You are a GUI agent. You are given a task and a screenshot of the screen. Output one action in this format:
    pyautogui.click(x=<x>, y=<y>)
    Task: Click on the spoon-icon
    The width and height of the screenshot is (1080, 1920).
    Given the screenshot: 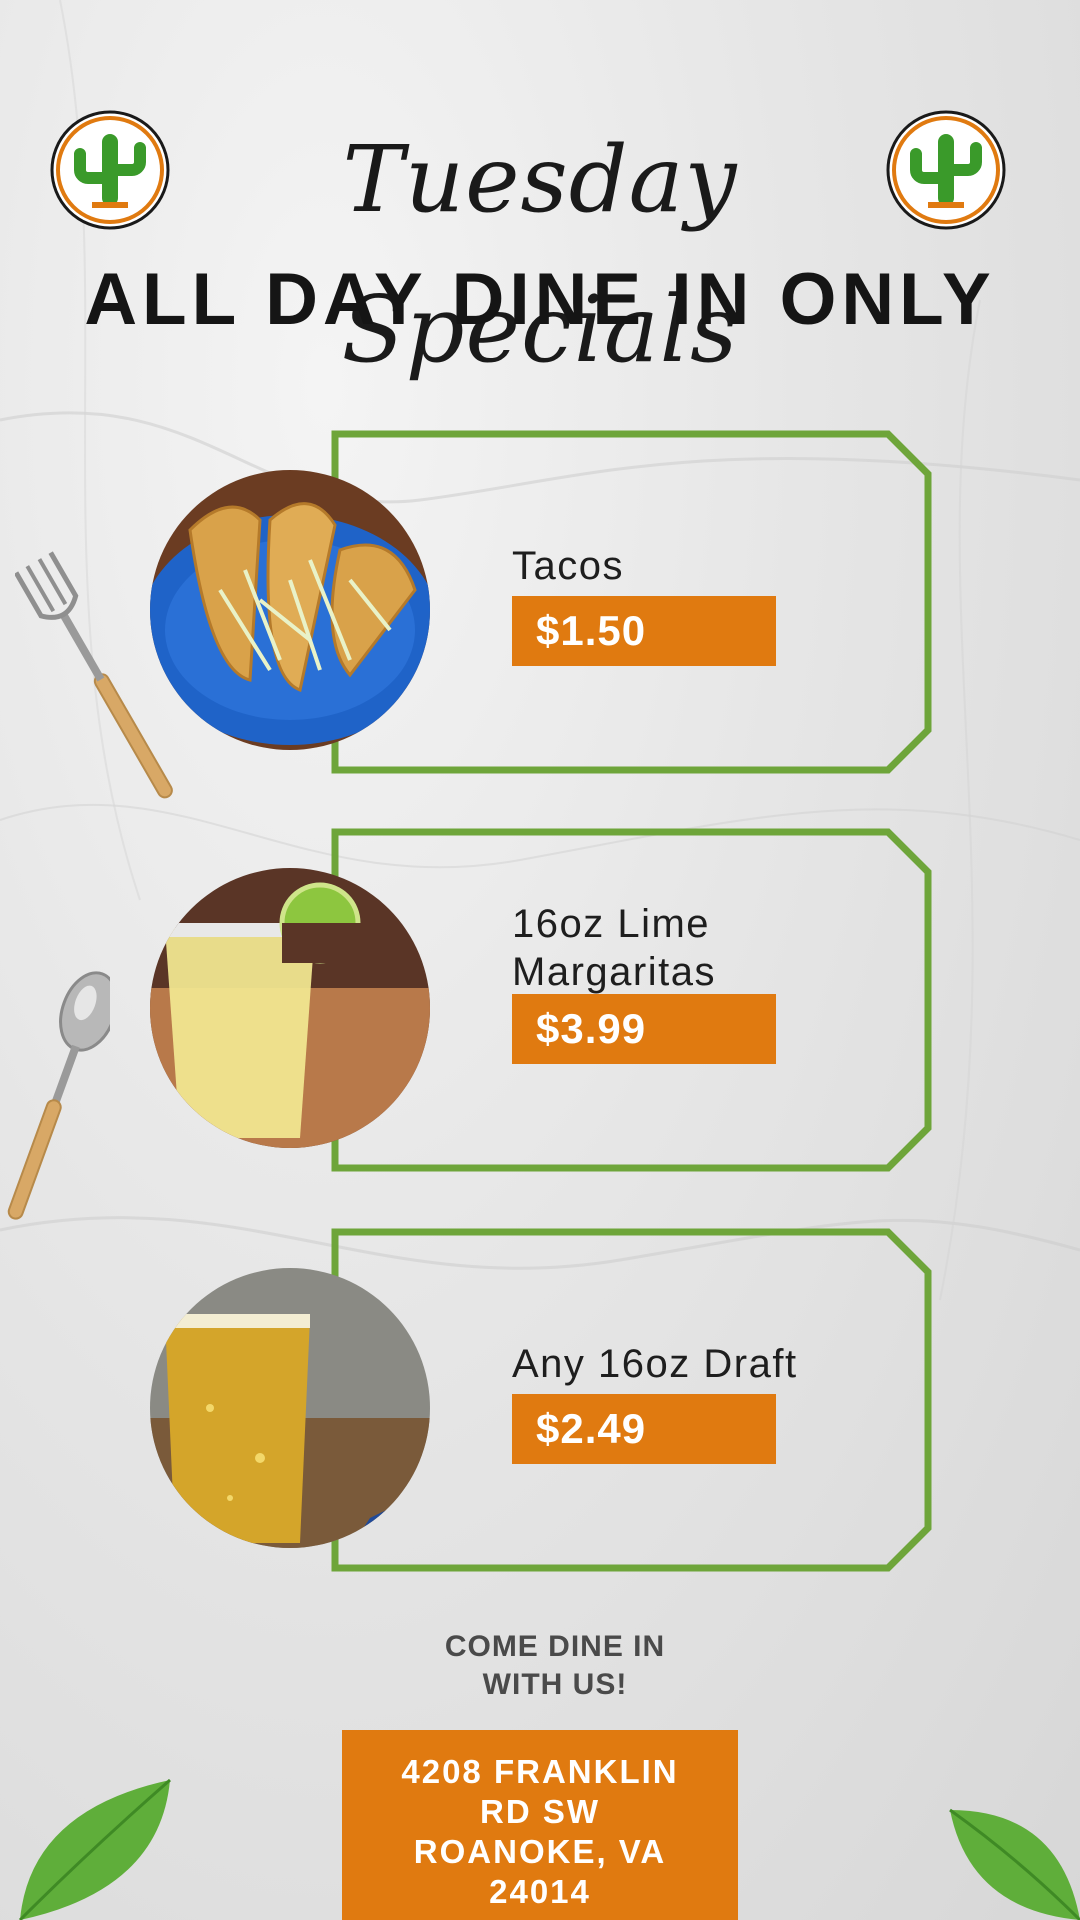 What is the action you would take?
    pyautogui.click(x=58, y=1095)
    